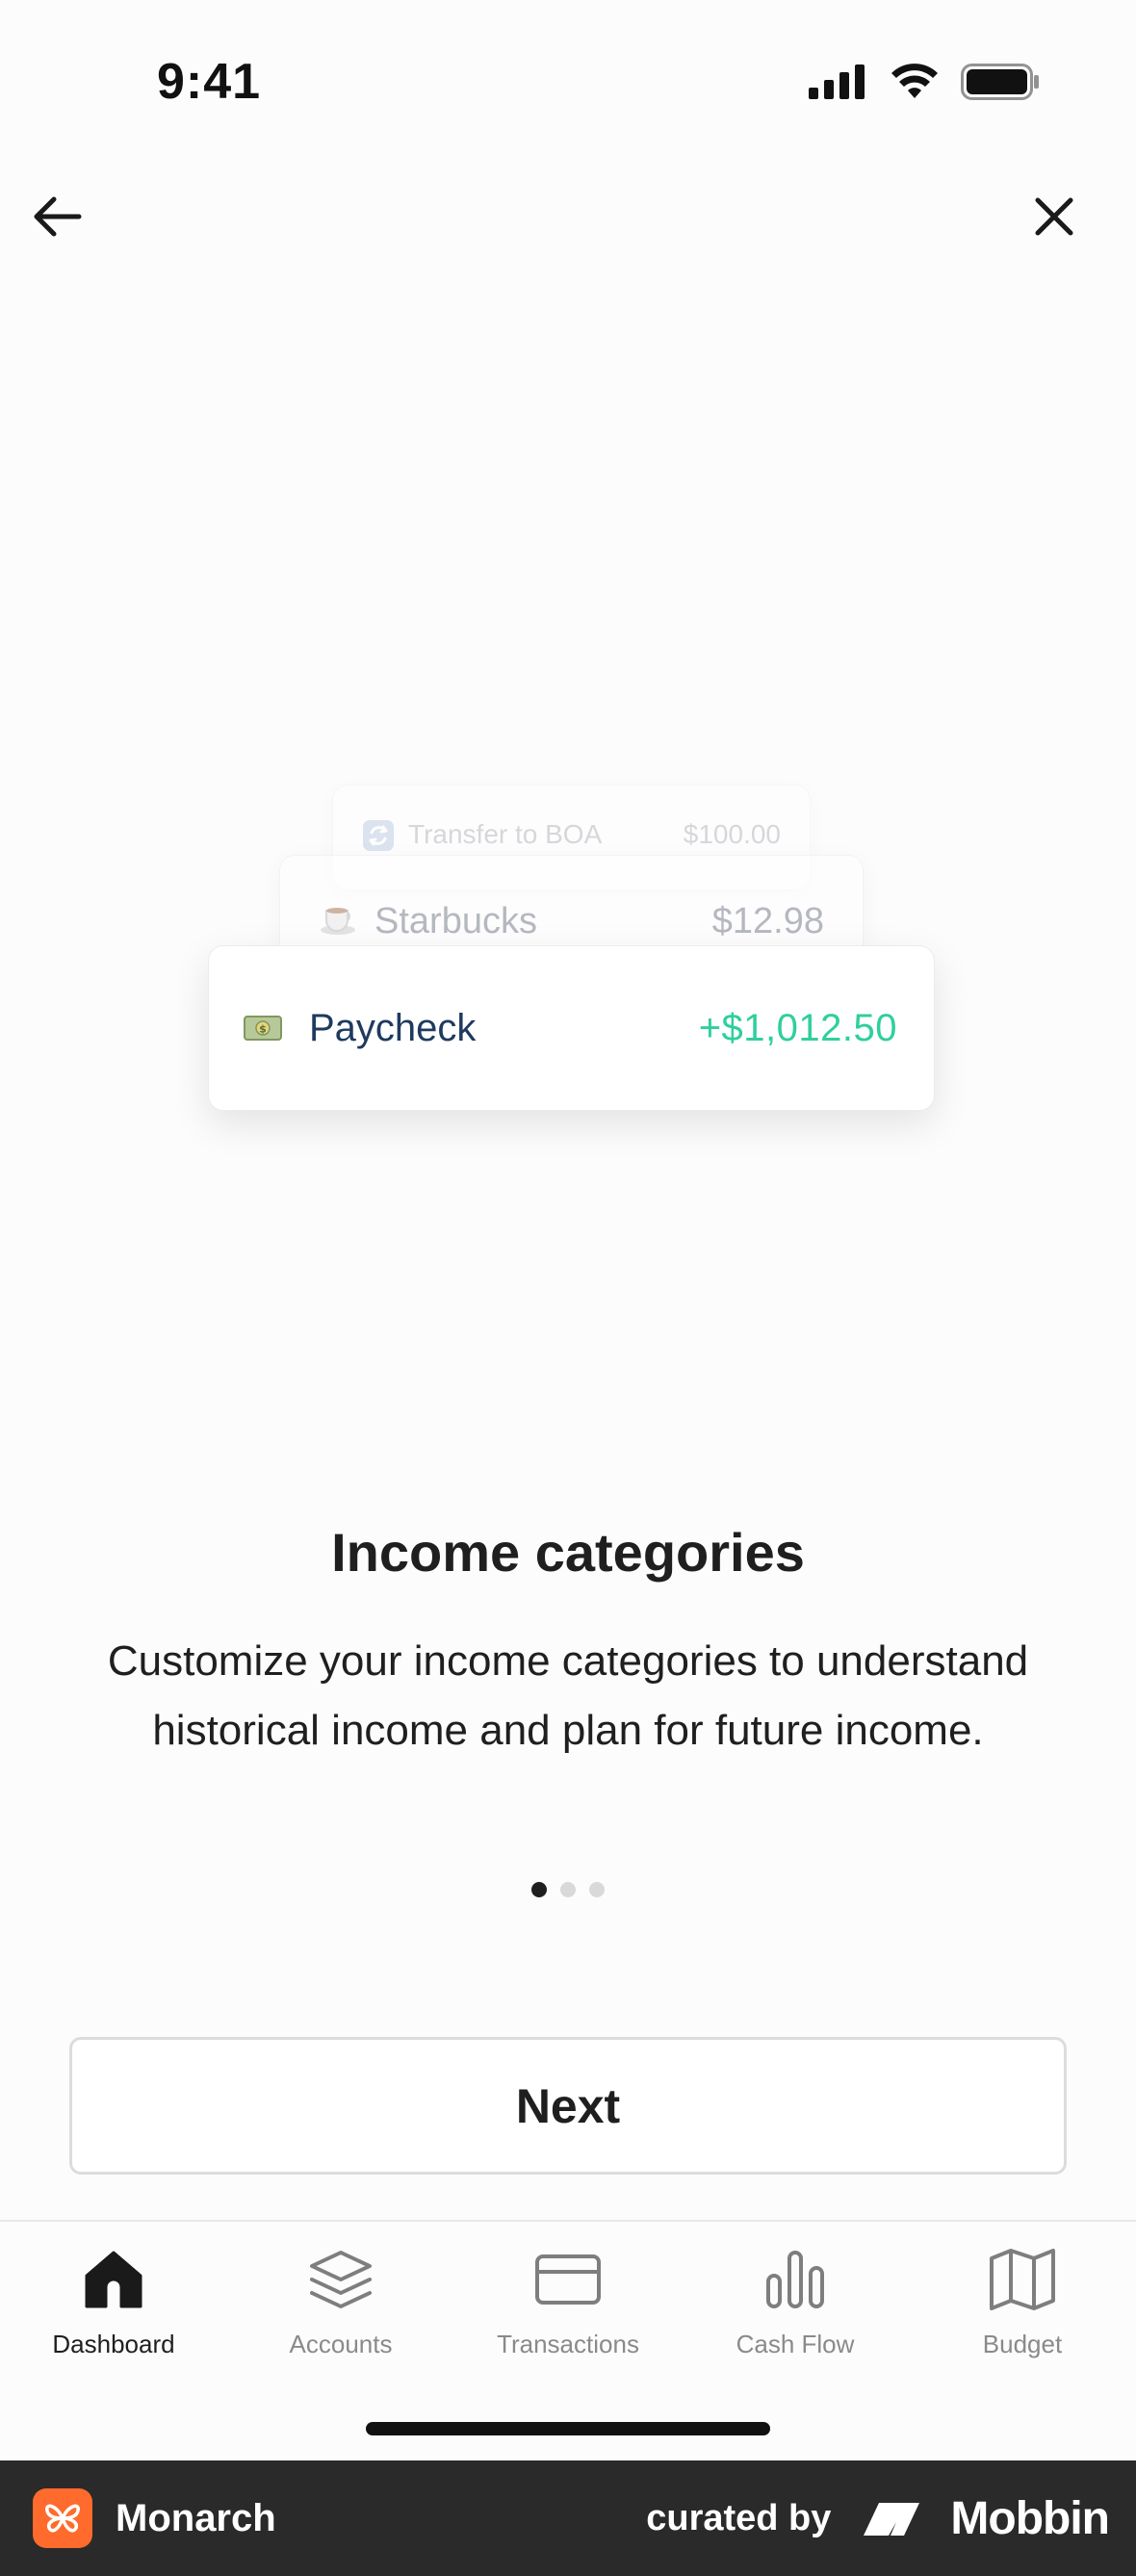  I want to click on coffee-icon, so click(338, 919).